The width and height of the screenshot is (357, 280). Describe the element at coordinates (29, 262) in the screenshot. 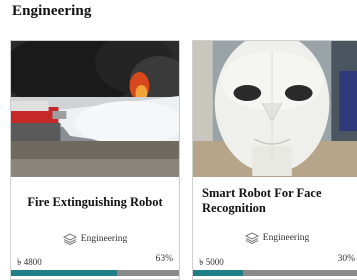

I see `card-price: ৳ 4800` at that location.